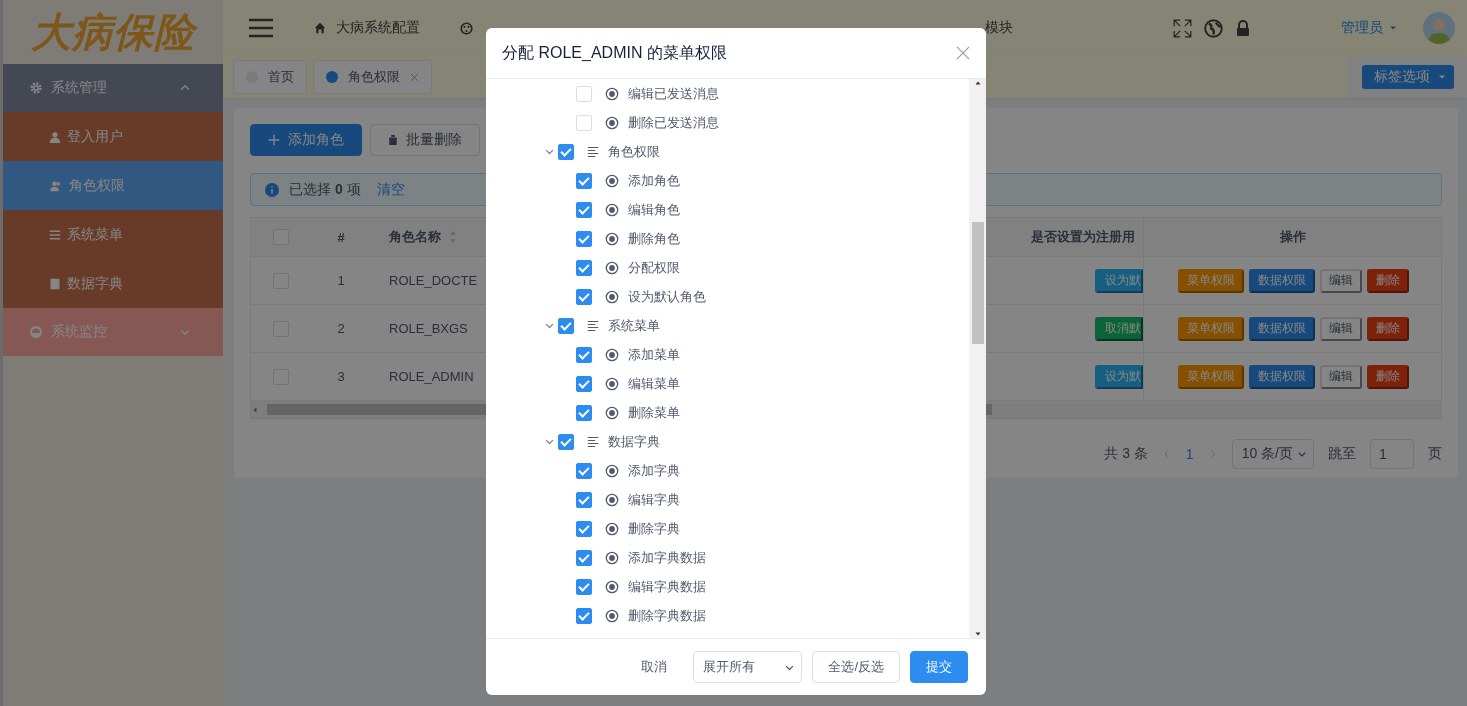  I want to click on dialog-title: 分配 ROLE_ADMIN 的菜单权限, so click(615, 52).